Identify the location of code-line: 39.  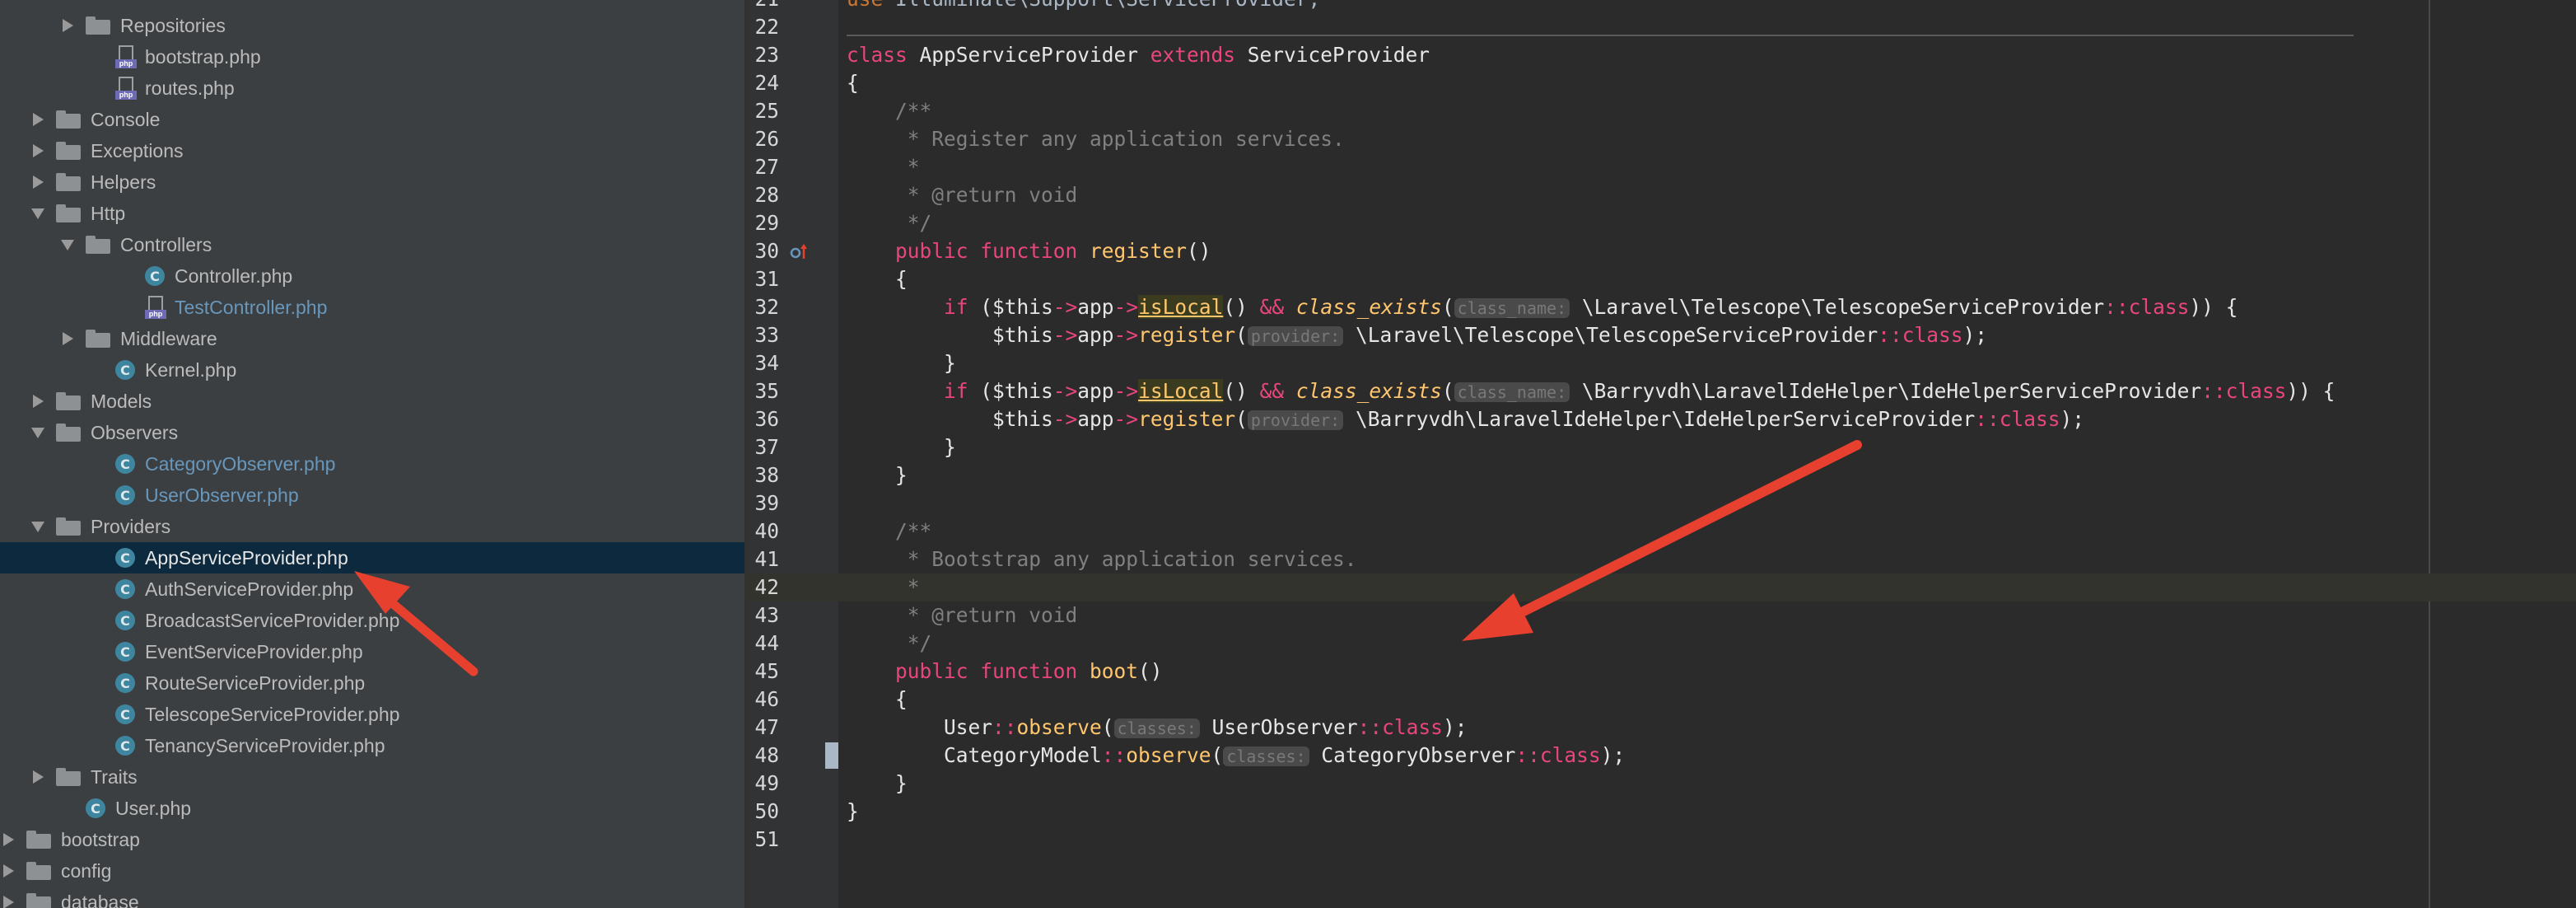
(1662, 503).